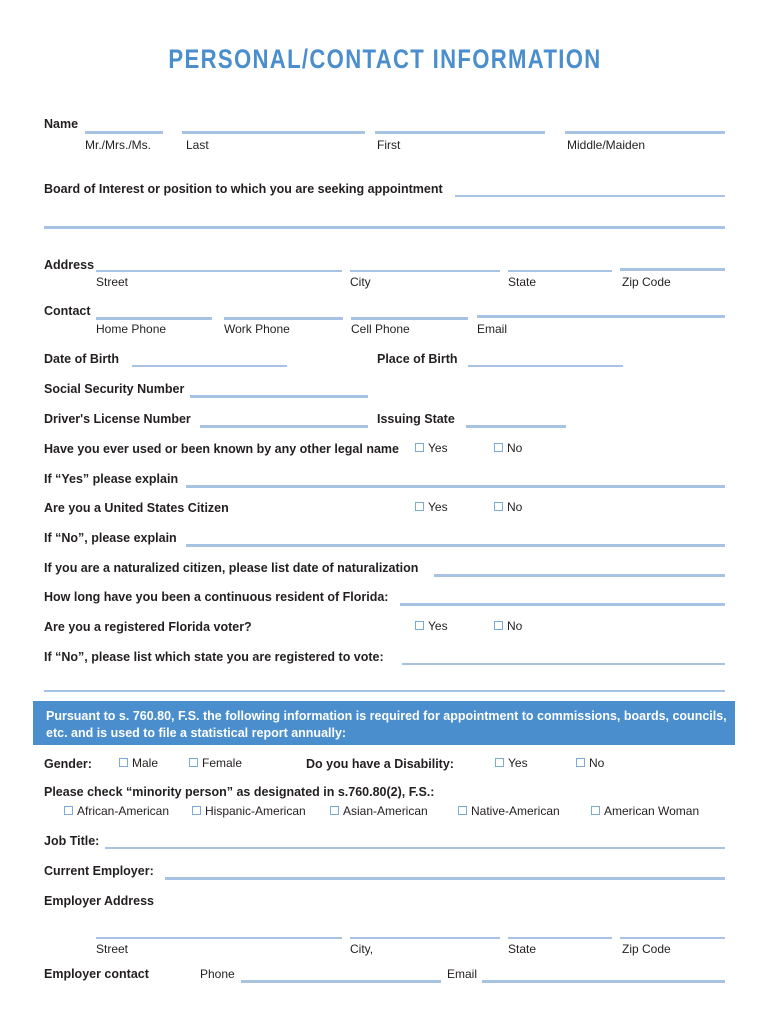  Describe the element at coordinates (516, 426) in the screenshot. I see `issuing-state-input-line` at that location.